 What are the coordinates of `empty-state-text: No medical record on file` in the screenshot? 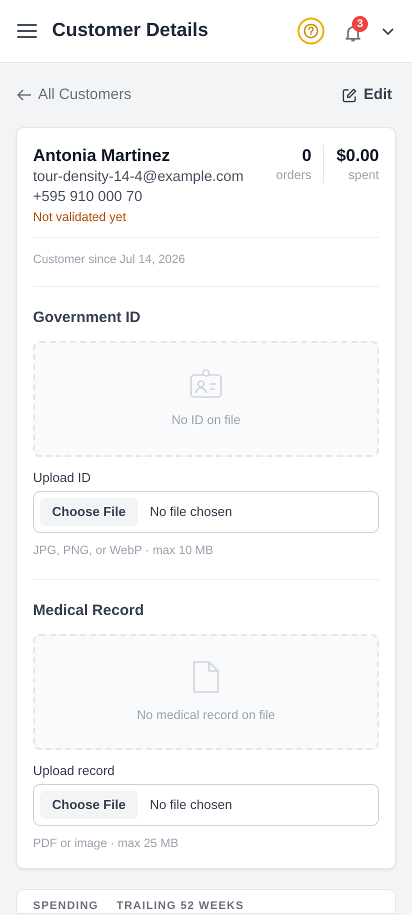 It's located at (206, 715).